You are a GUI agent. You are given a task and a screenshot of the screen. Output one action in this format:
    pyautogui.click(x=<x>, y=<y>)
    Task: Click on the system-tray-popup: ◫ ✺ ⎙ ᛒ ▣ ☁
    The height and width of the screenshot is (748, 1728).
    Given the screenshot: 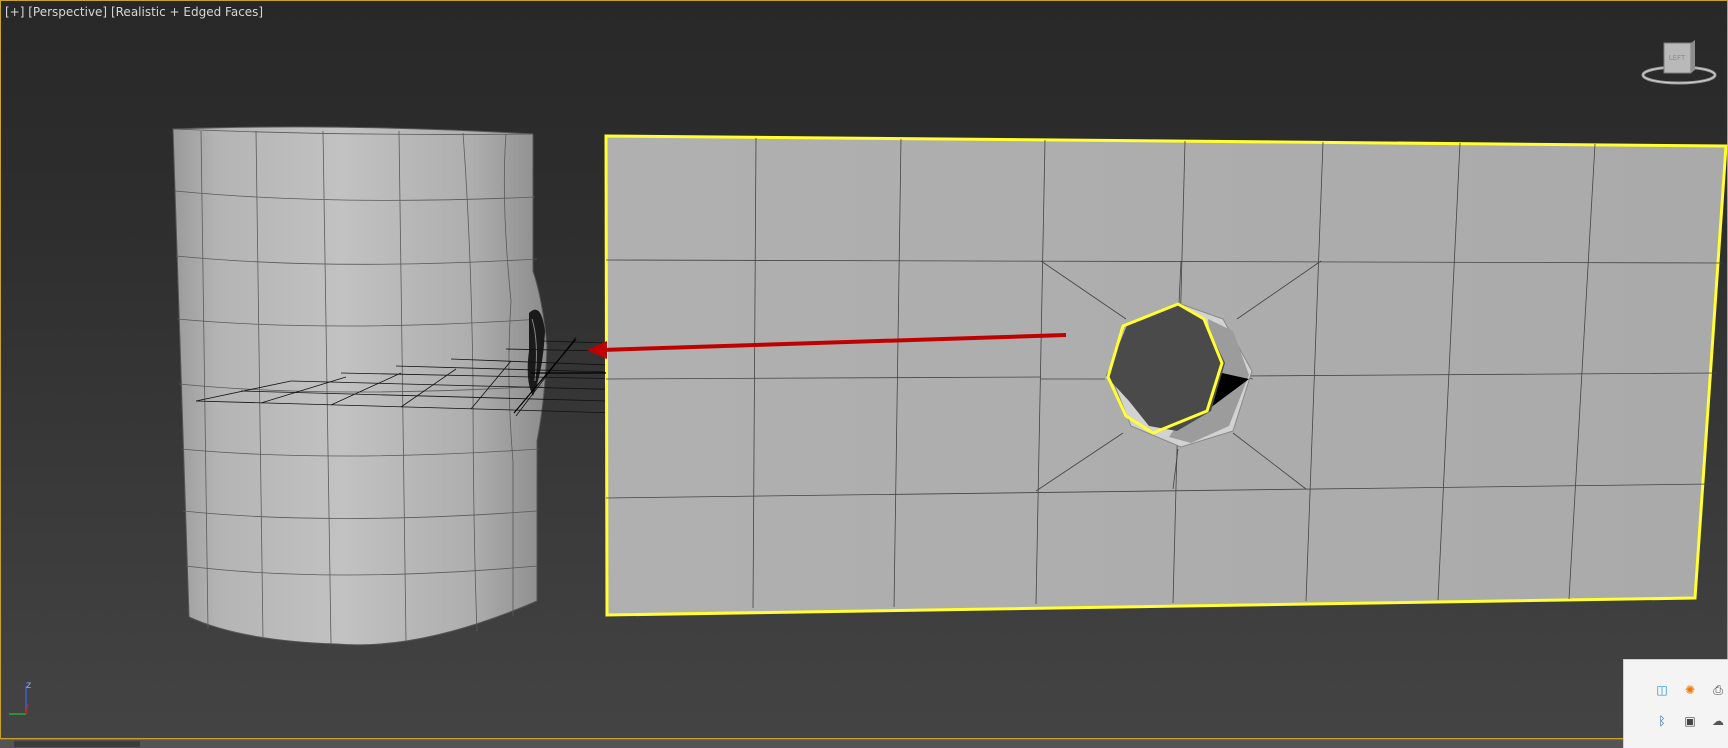 What is the action you would take?
    pyautogui.click(x=1675, y=703)
    